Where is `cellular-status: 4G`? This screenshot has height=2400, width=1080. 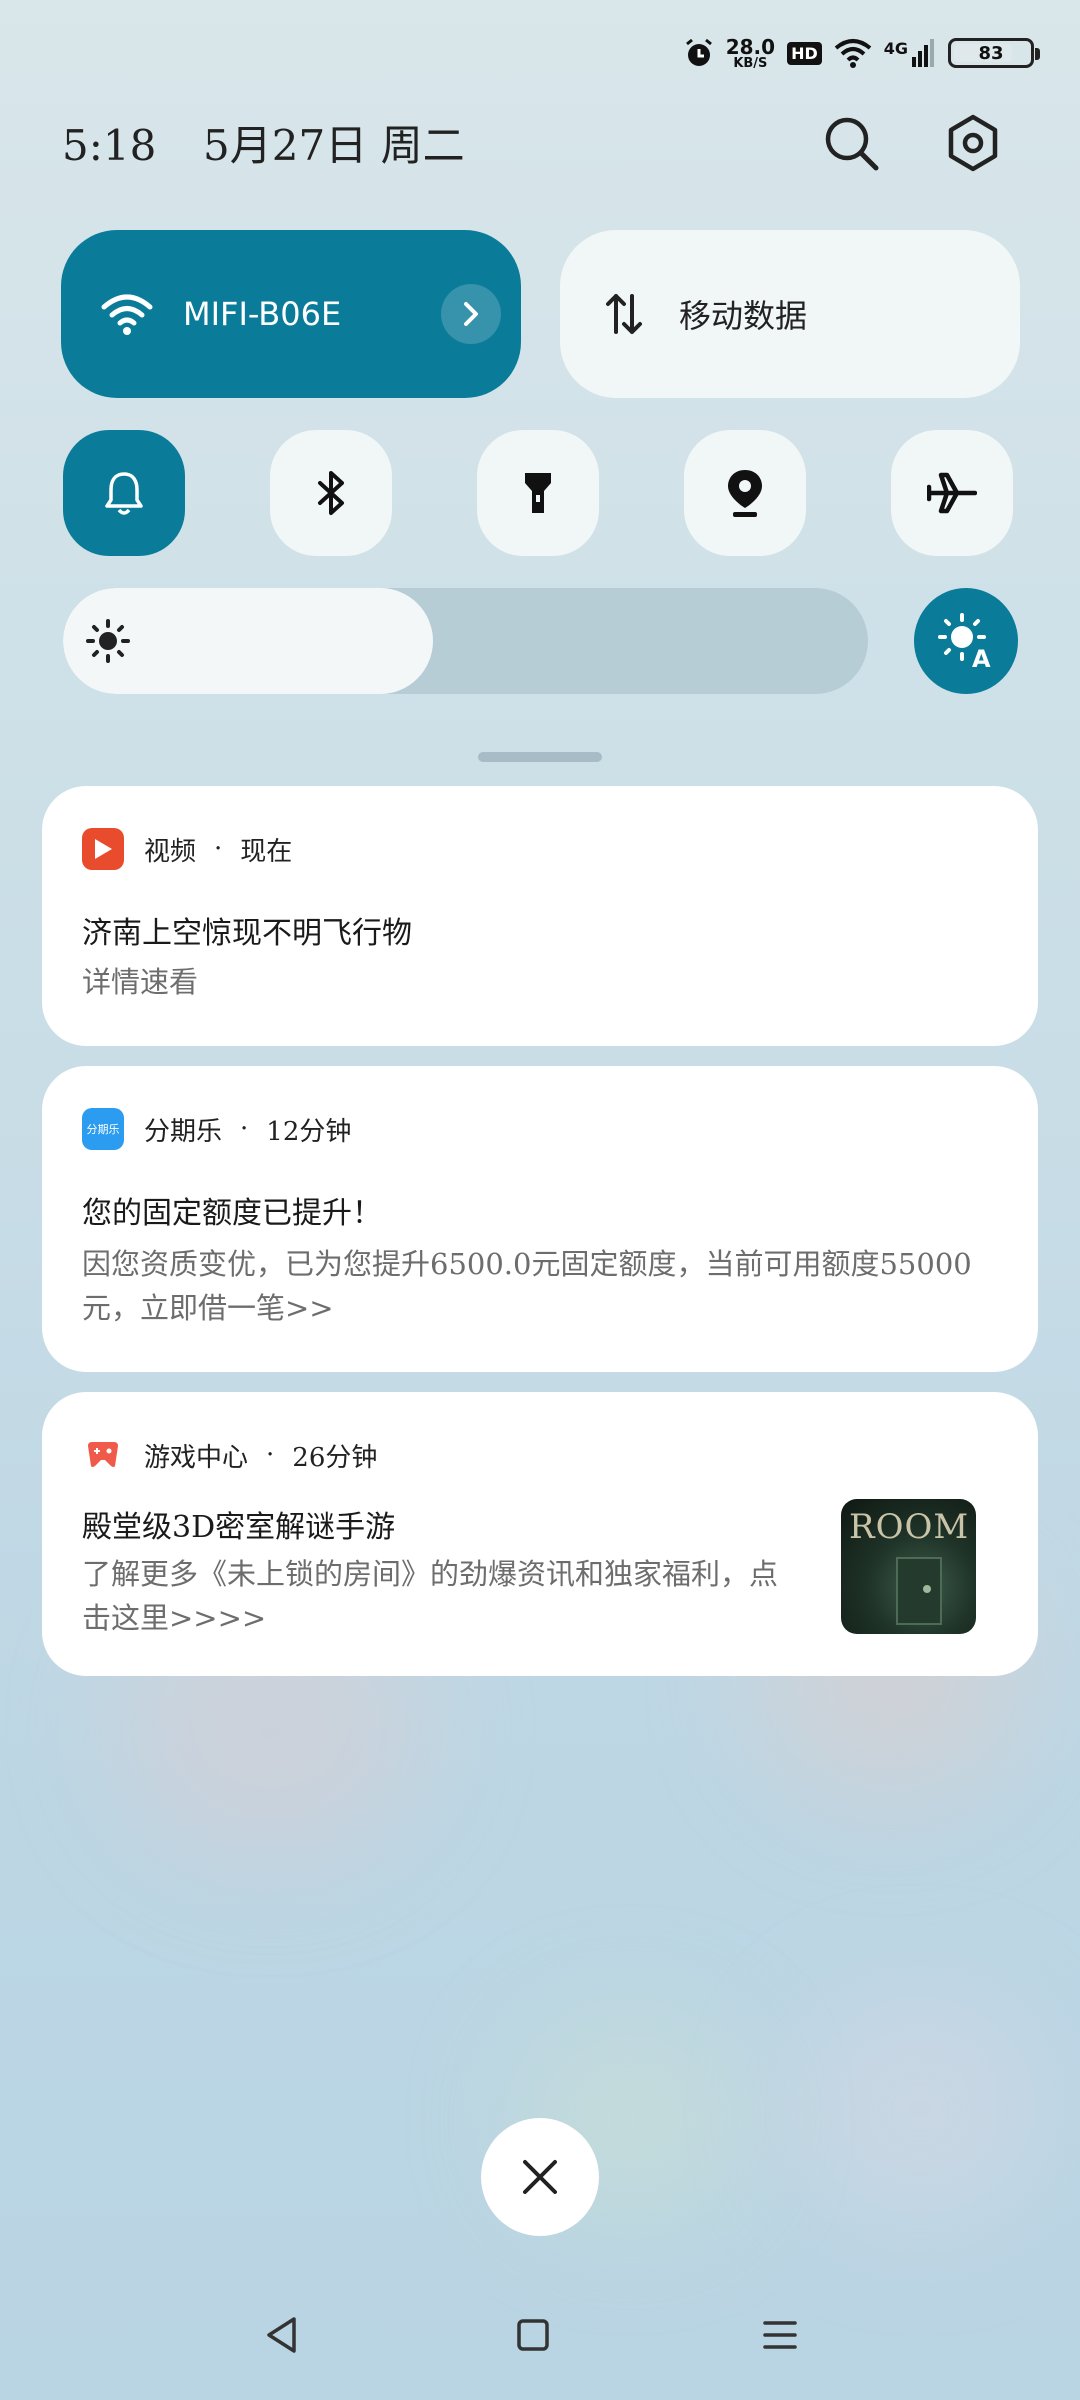
cellular-status: 4G is located at coordinates (910, 53).